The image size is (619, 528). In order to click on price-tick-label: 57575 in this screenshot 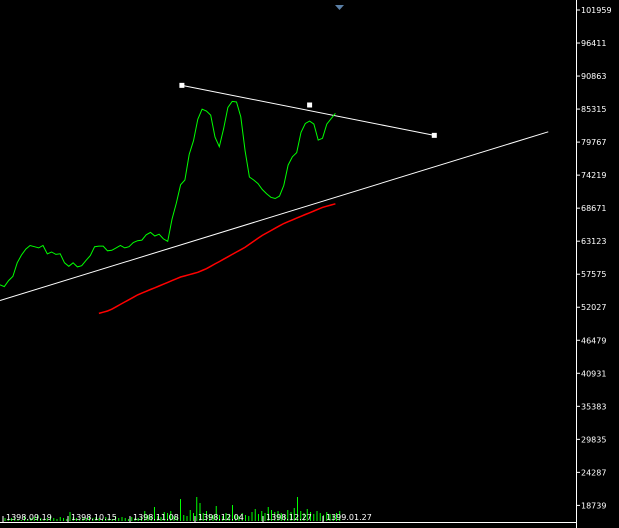, I will do `click(593, 274)`.